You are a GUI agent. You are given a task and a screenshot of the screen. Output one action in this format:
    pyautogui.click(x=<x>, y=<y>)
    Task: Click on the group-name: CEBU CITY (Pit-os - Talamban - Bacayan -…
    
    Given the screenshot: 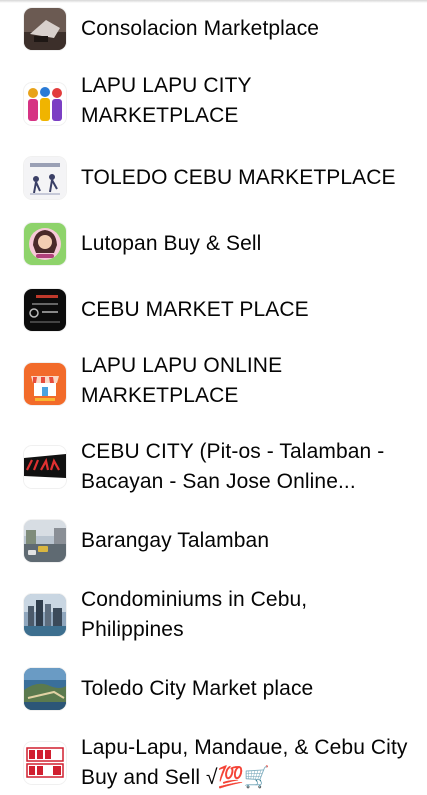 What is the action you would take?
    pyautogui.click(x=233, y=466)
    